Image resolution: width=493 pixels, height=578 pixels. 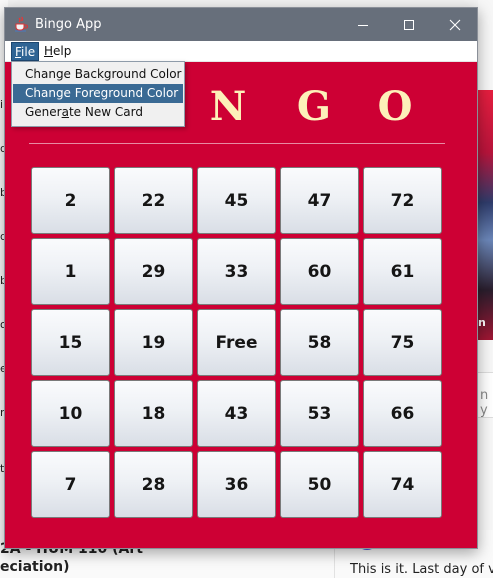 What do you see at coordinates (98, 74) in the screenshot?
I see `menu-item-change-background-color: Change Background Color` at bounding box center [98, 74].